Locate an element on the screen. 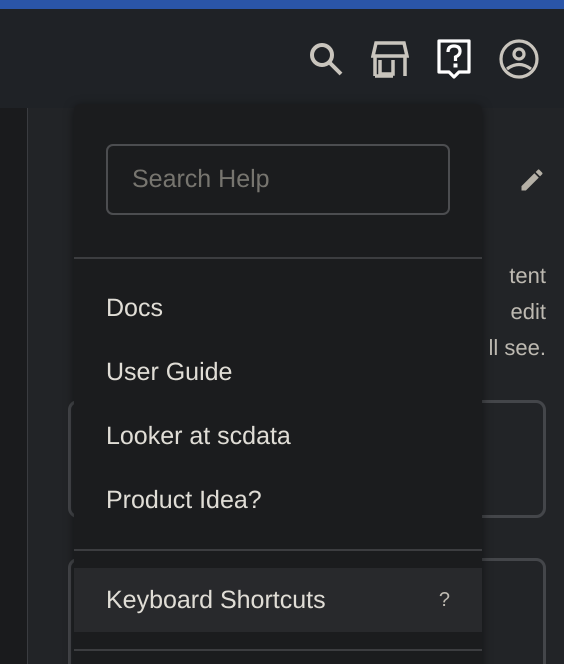 Image resolution: width=564 pixels, height=664 pixels. account-icon is located at coordinates (519, 58).